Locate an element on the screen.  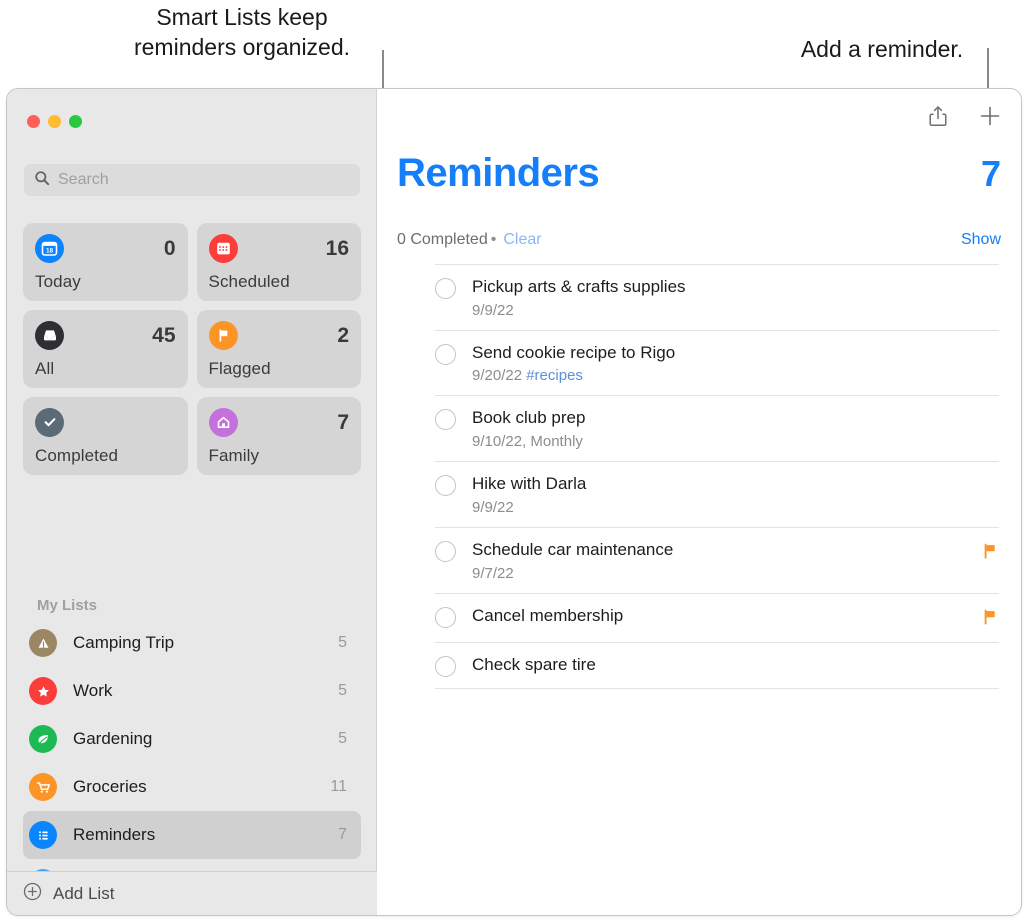
sidebar-item-label: Camping Trip is located at coordinates (124, 642).